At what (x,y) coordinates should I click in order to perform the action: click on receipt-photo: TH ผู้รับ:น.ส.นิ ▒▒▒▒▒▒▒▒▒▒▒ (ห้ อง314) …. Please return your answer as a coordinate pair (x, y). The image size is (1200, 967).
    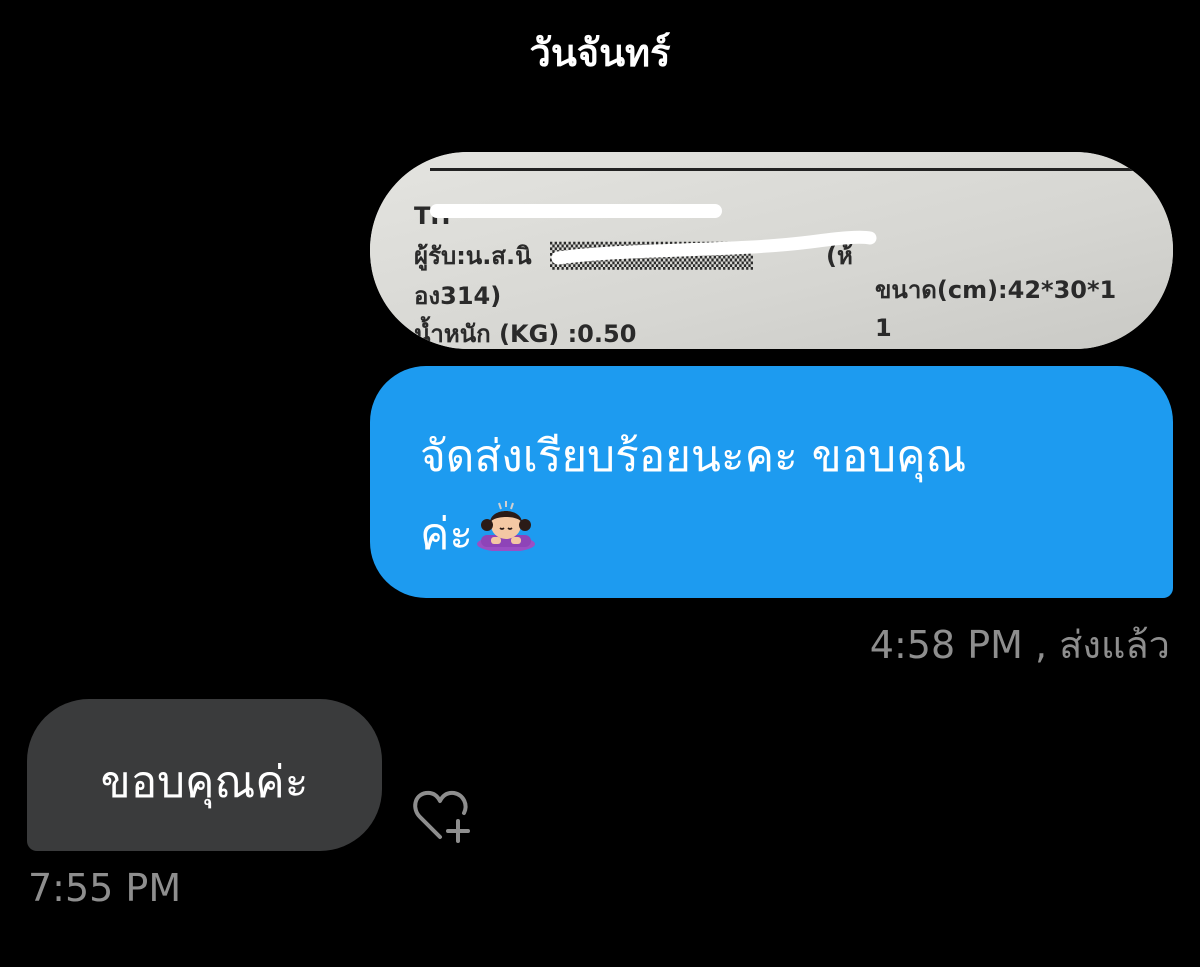
    Looking at the image, I should click on (771, 250).